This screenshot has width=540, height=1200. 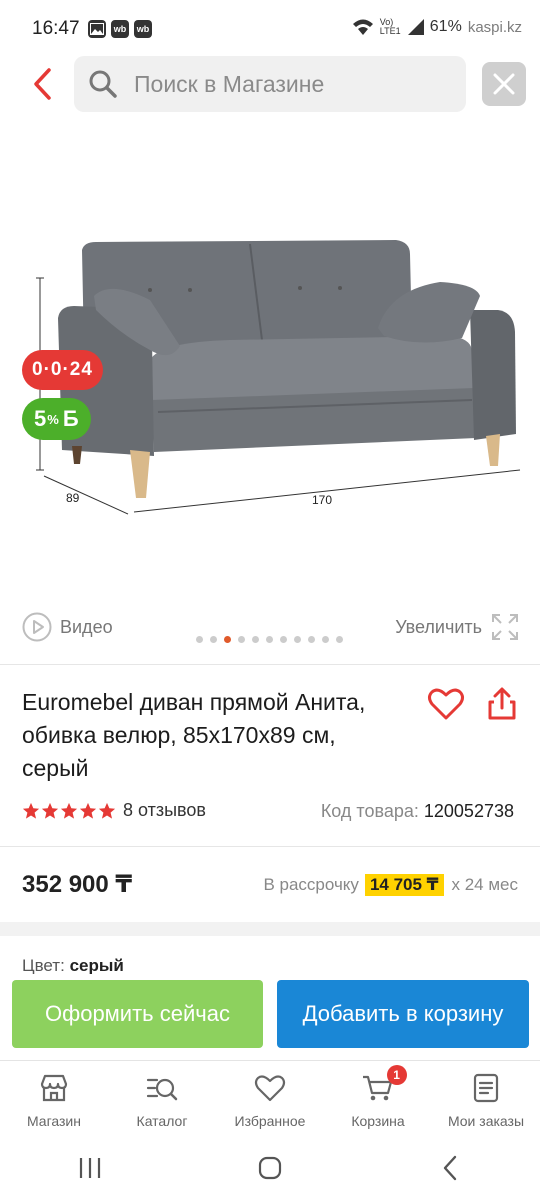 I want to click on system-navigation-bar, so click(x=270, y=1168).